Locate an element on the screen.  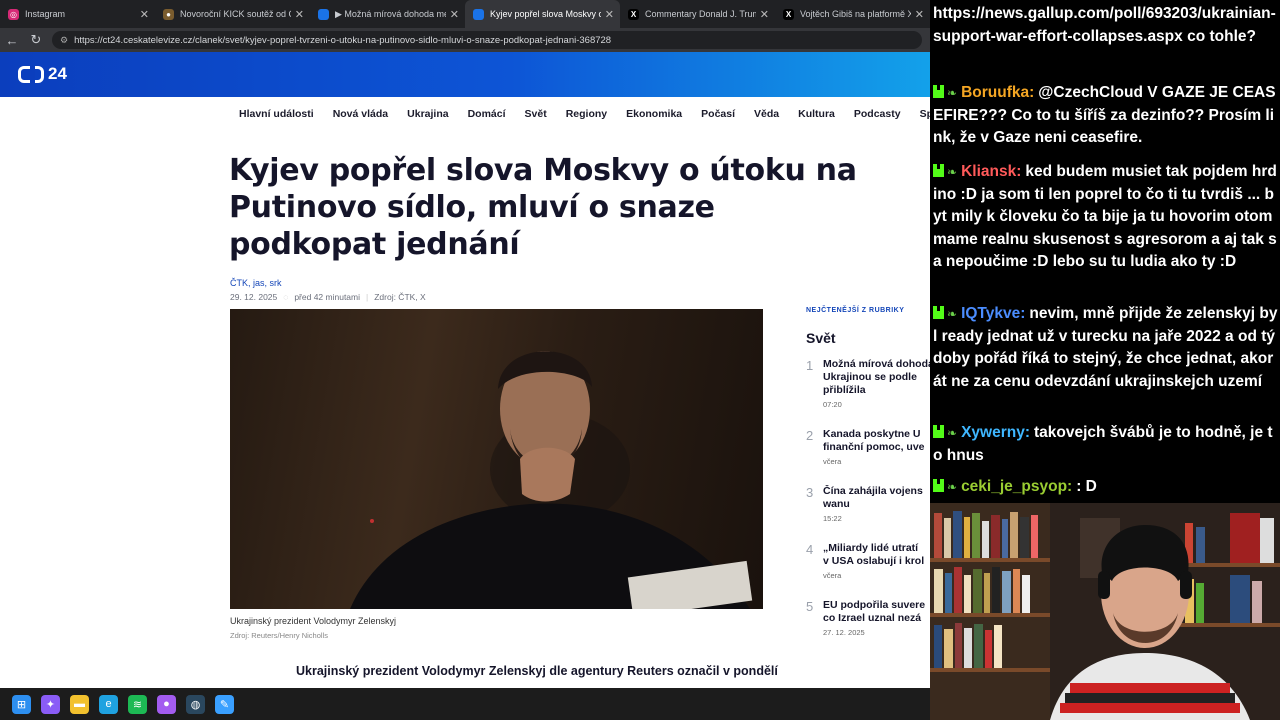
photo-illustration is located at coordinates (551, 480).